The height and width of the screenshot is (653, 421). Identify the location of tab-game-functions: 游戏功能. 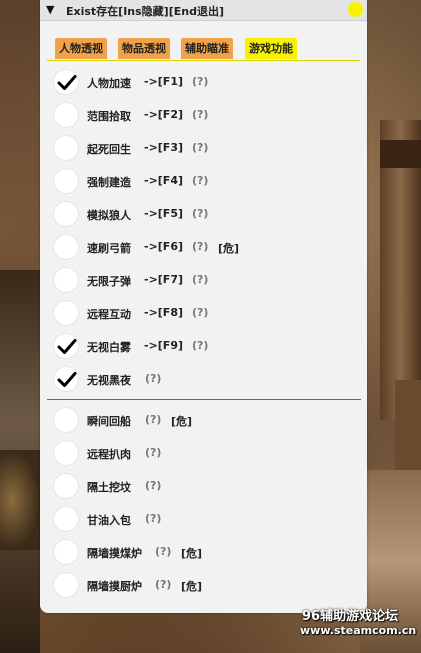
(271, 48).